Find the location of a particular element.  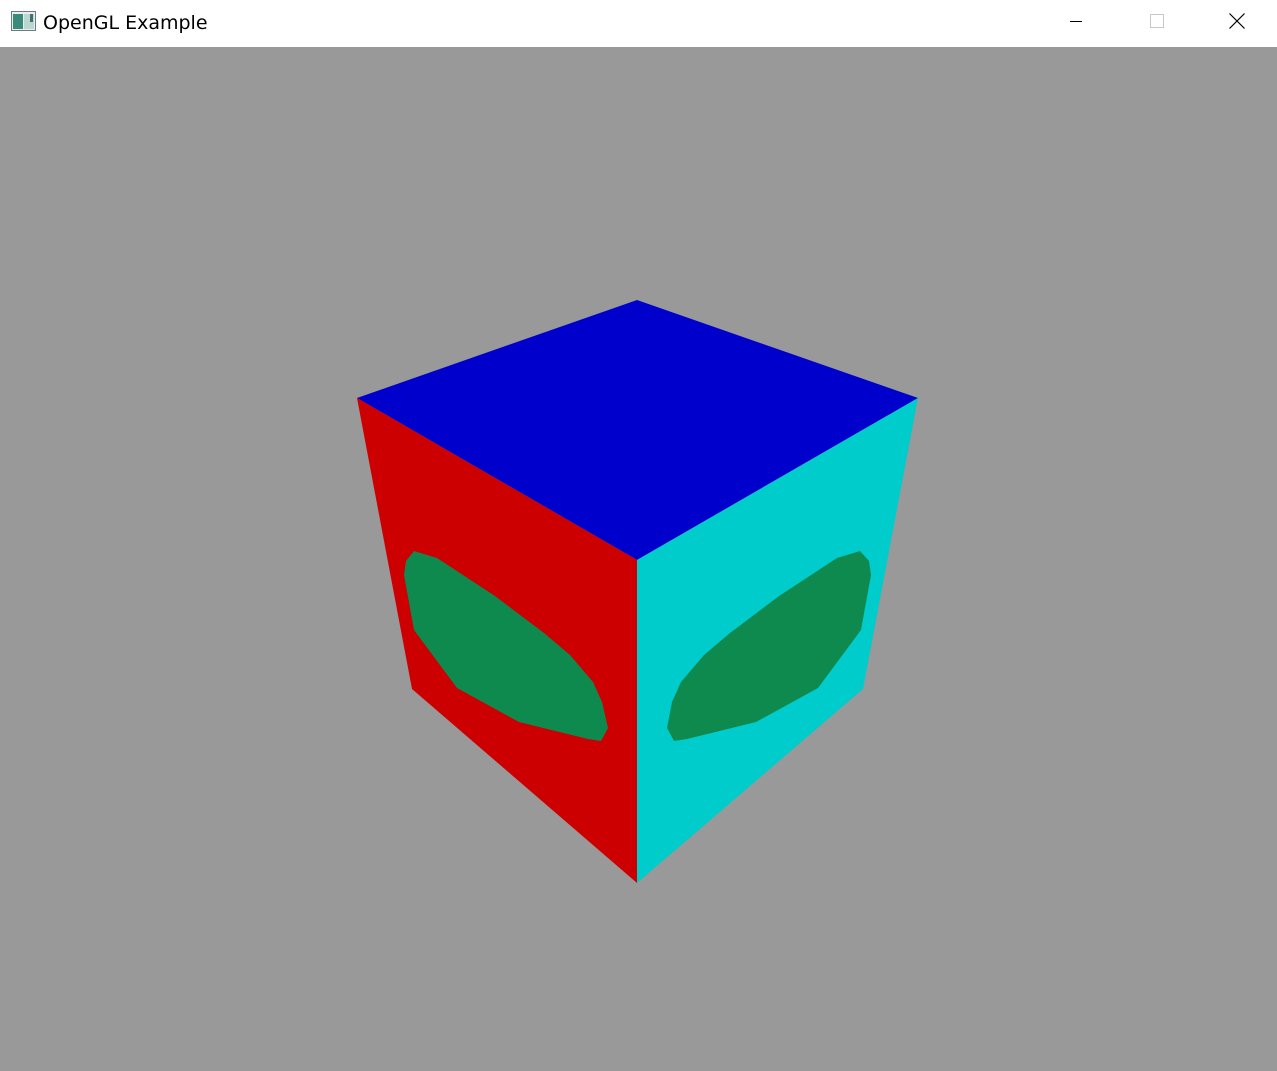

maximize-icon is located at coordinates (1156, 23).